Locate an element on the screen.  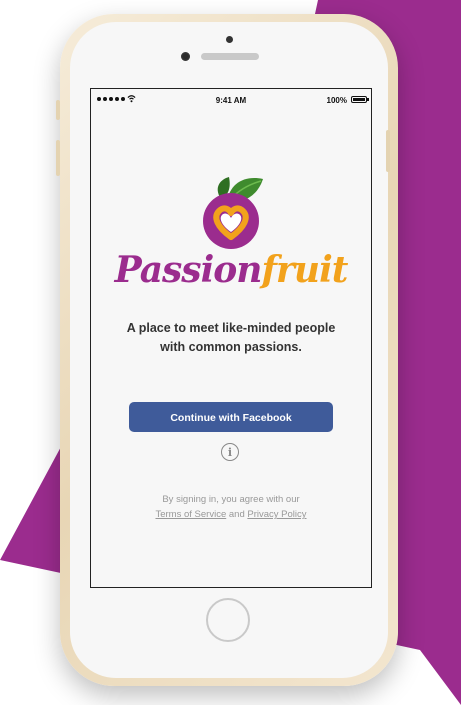
terms-prefix: By signing in, you agree with our is located at coordinates (231, 499).